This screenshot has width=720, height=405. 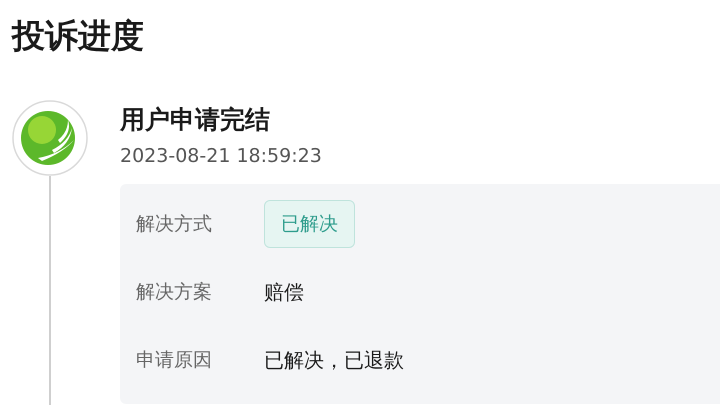 I want to click on event-time: 2023-08-21 18:59:23, so click(x=221, y=156).